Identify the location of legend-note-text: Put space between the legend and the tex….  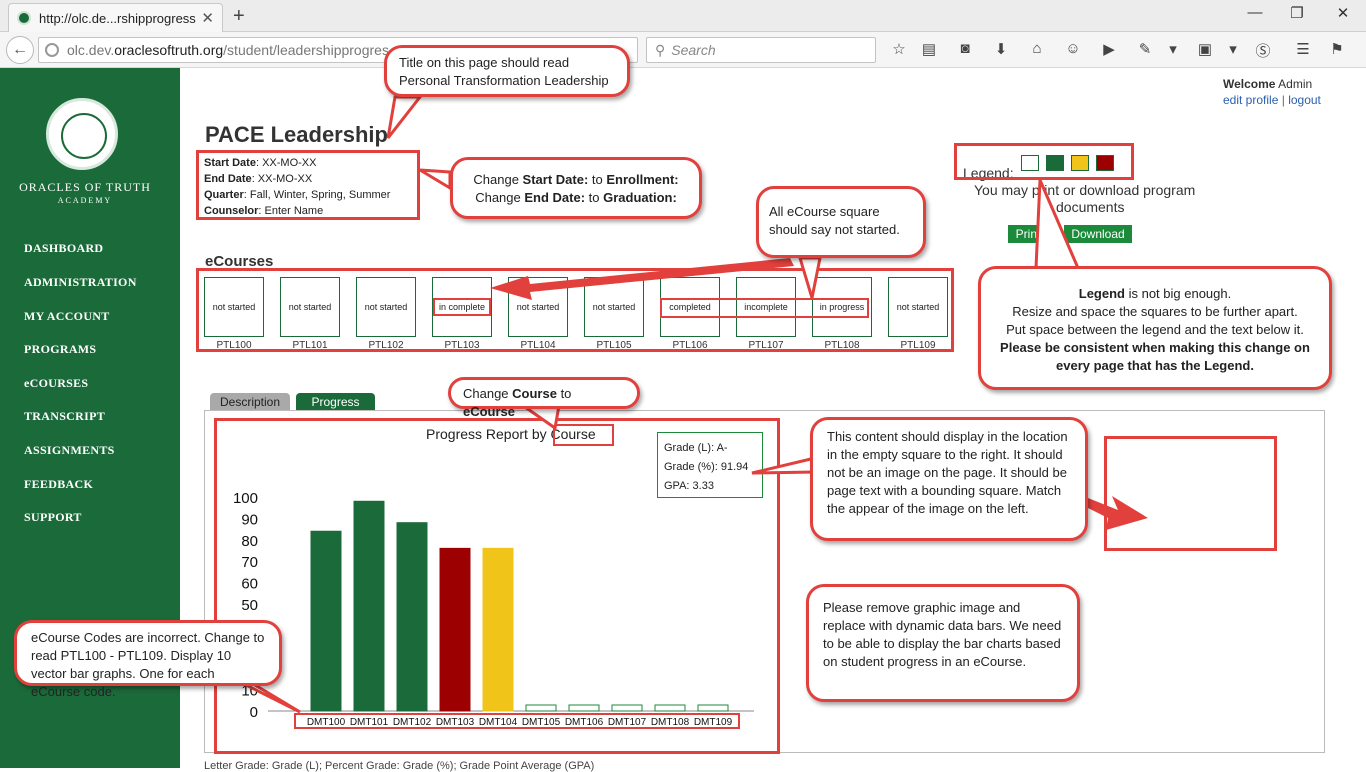
(1155, 329).